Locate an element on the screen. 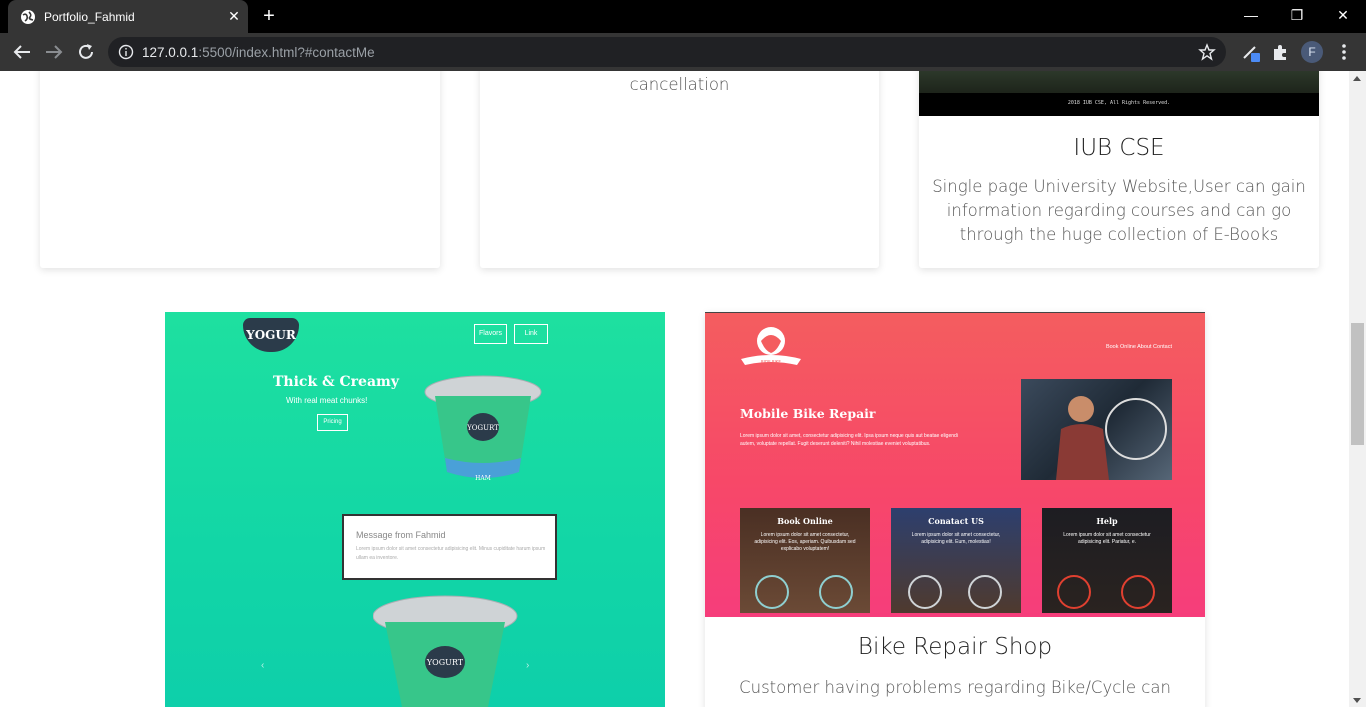  yogurt-cup-image: YOGURT is located at coordinates (445, 651).